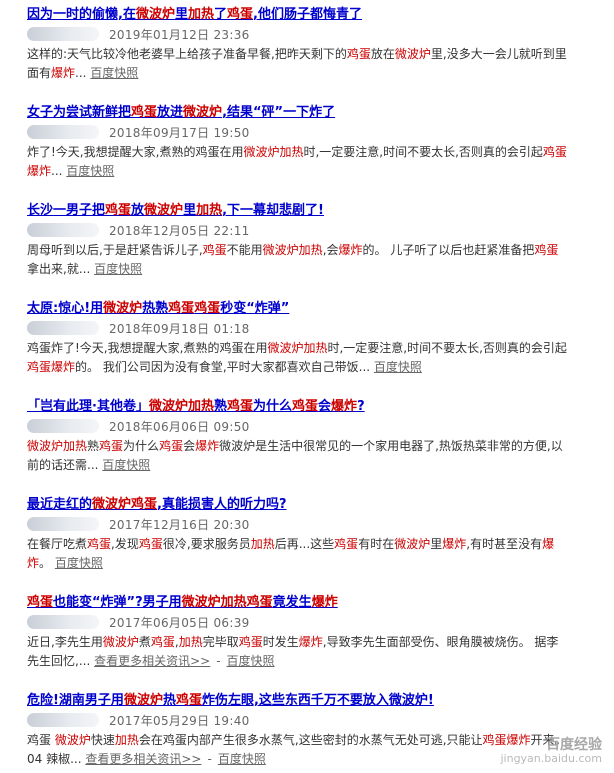 Image resolution: width=614 pixels, height=773 pixels. What do you see at coordinates (81, 14) in the screenshot?
I see `title-text: 因为一时的偷懒,在` at bounding box center [81, 14].